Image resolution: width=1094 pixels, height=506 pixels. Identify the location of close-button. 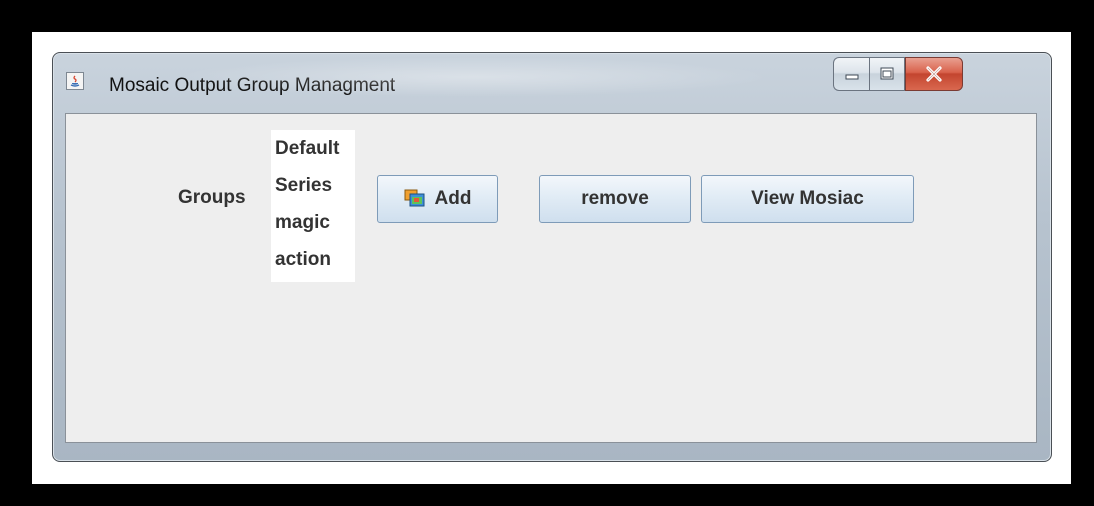
(934, 74).